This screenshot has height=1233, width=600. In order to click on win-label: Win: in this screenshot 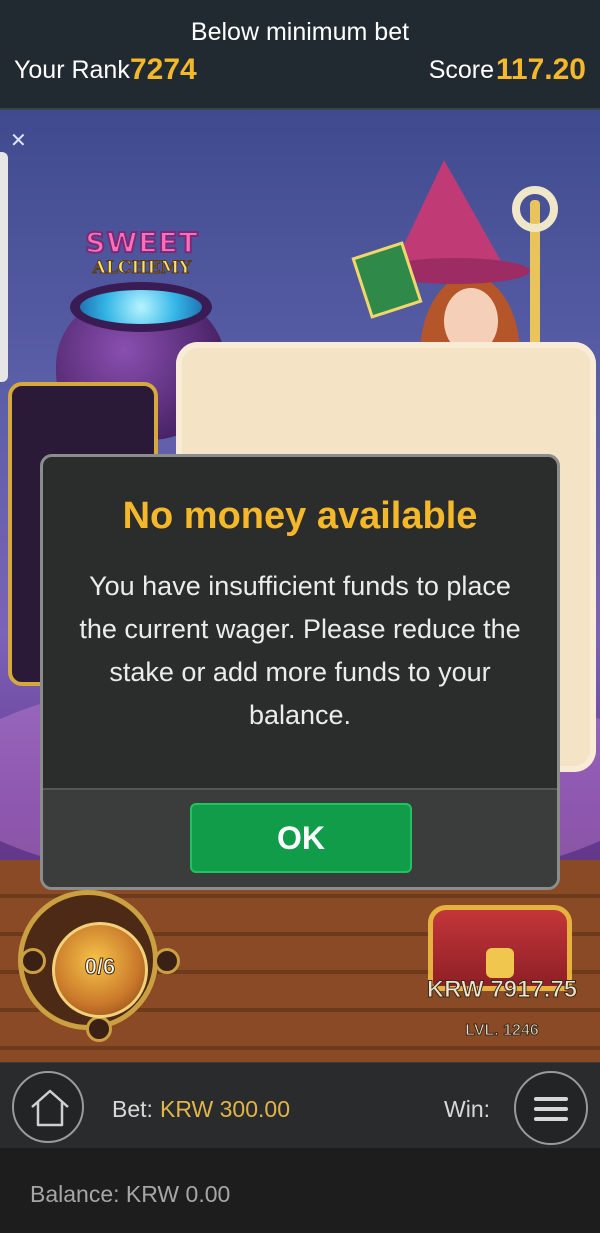, I will do `click(467, 1109)`.